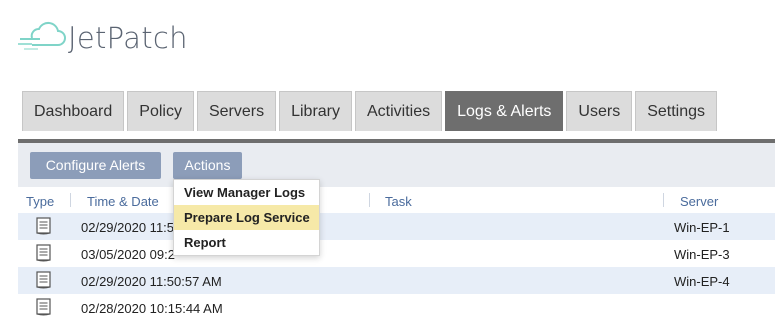  I want to click on column-header-time: Time & Date, so click(123, 201).